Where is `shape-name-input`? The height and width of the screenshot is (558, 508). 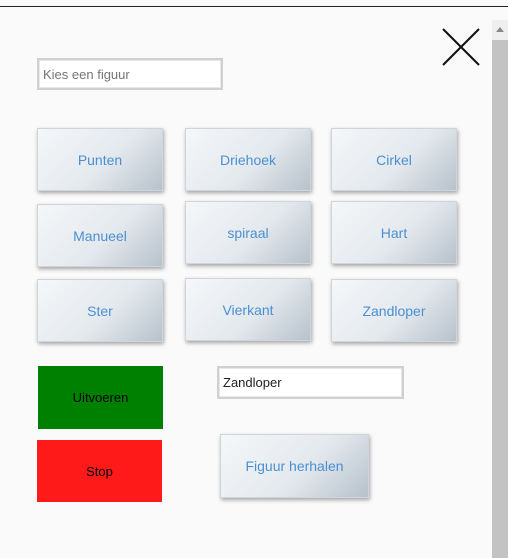
shape-name-input is located at coordinates (132, 74).